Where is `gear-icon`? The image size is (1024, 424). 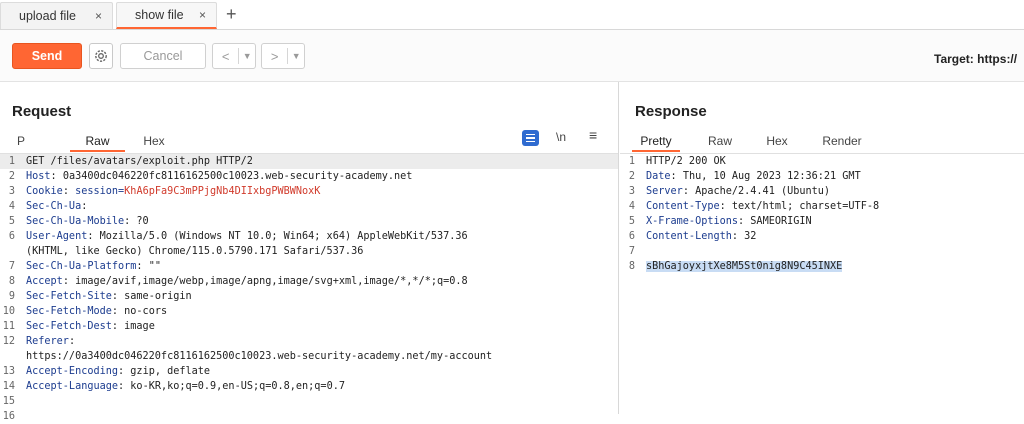
gear-icon is located at coordinates (101, 56).